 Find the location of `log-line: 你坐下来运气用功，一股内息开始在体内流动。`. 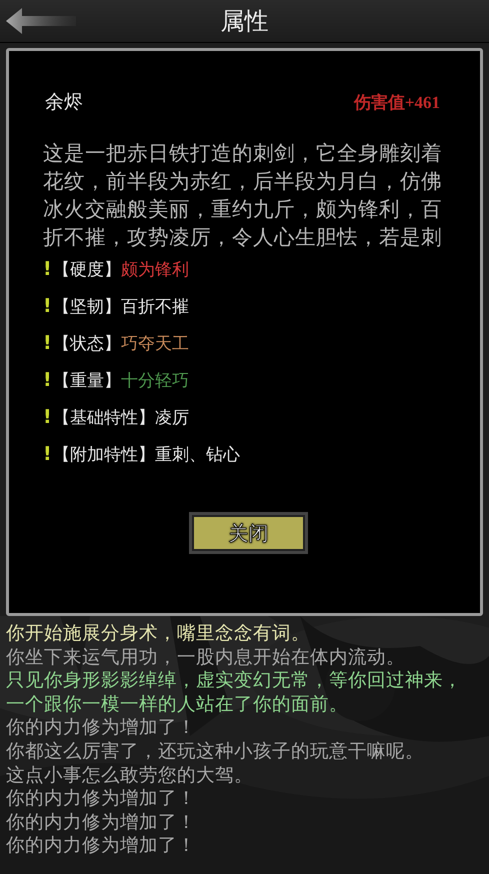

log-line: 你坐下来运气用功，一股内息开始在体内流动。 is located at coordinates (205, 658).